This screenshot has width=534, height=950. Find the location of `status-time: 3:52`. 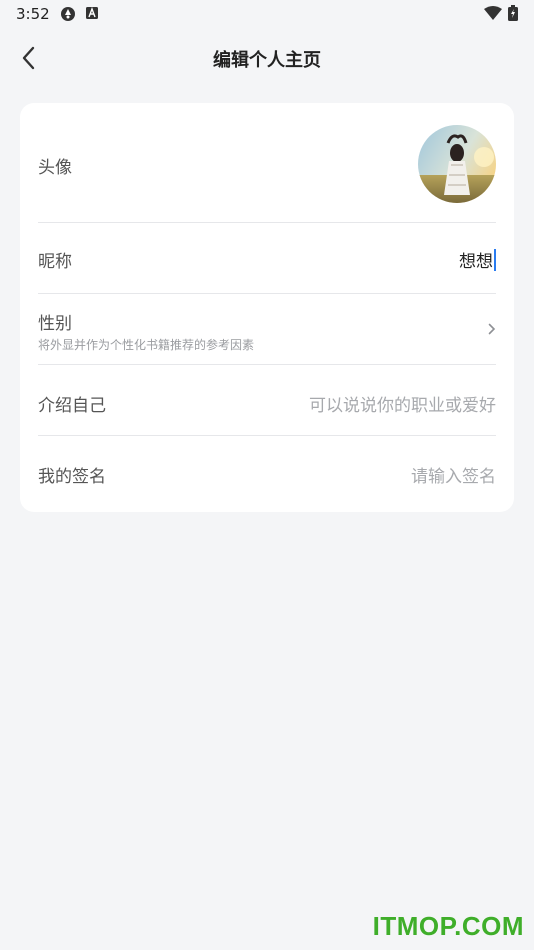

status-time: 3:52 is located at coordinates (33, 14).